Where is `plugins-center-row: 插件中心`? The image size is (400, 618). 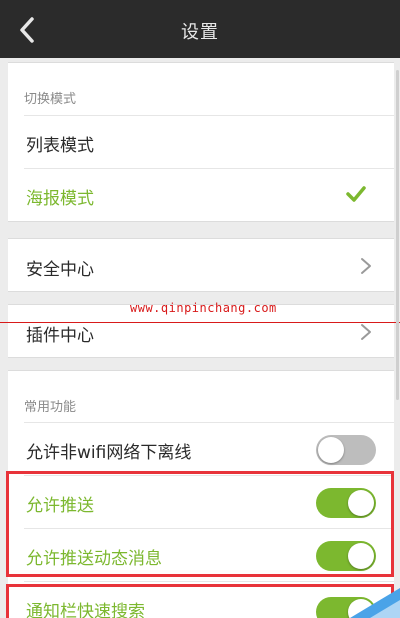
plugins-center-row: 插件中心 is located at coordinates (201, 332).